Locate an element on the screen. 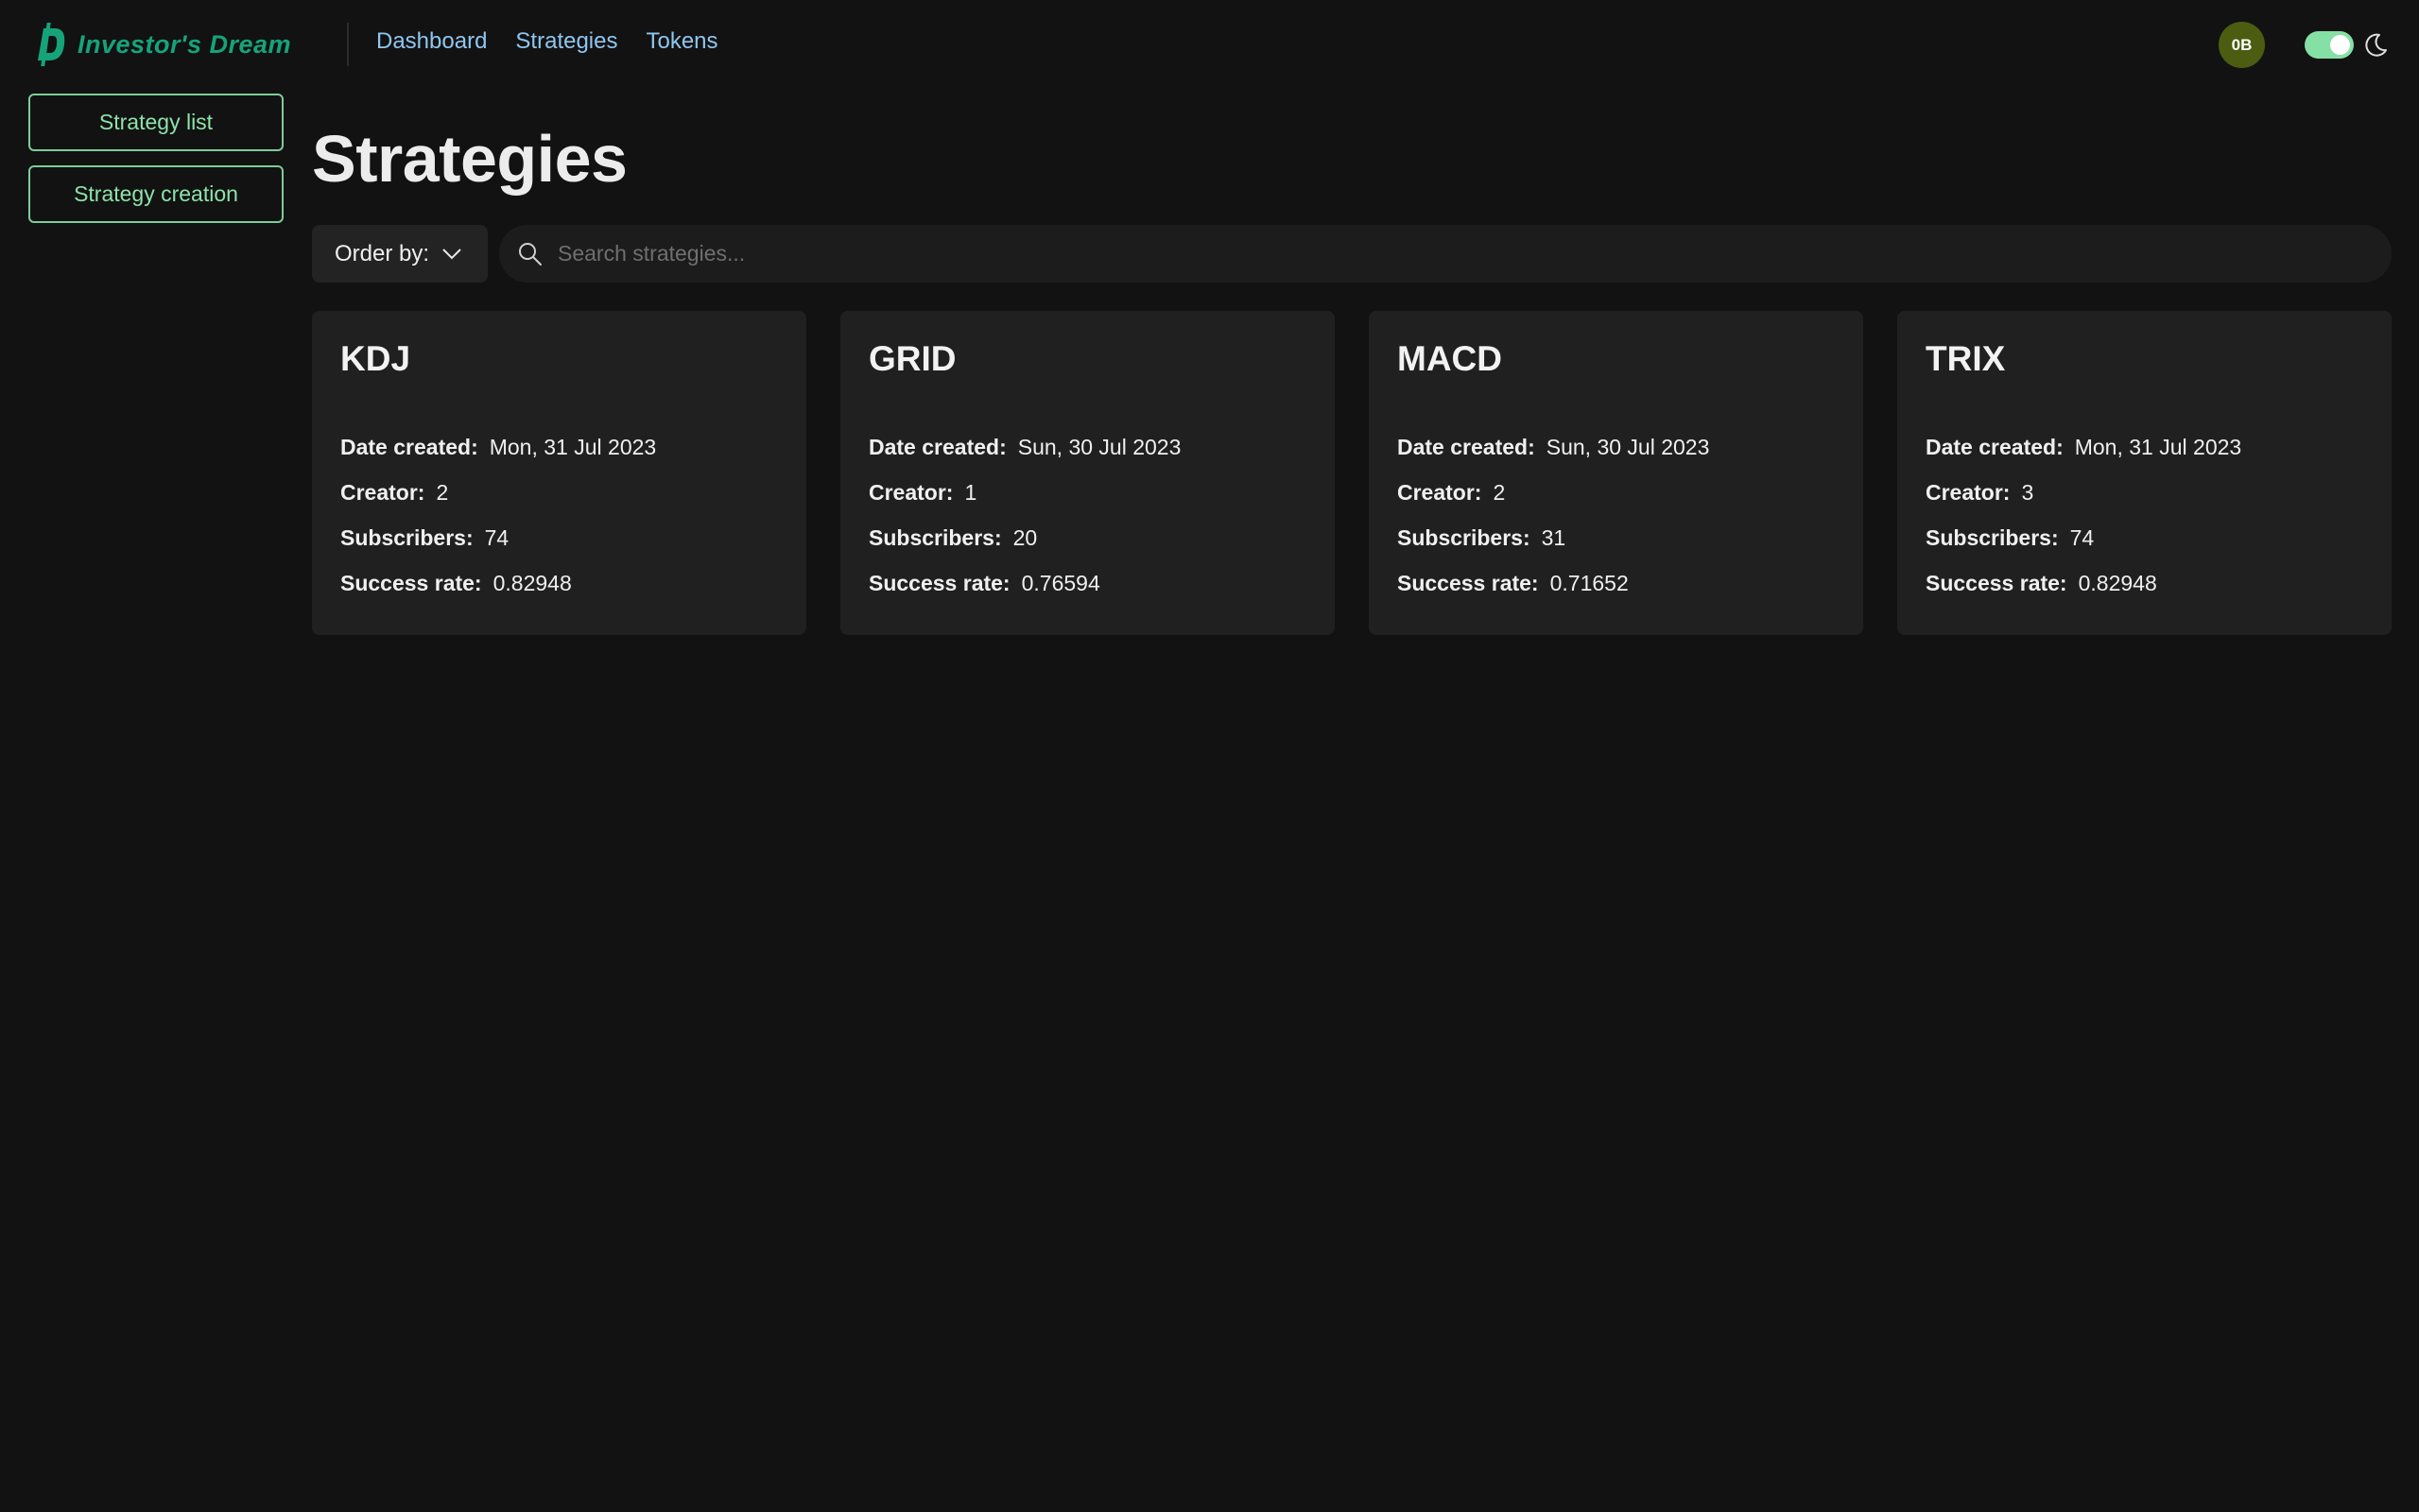  theme-toggle-knob is located at coordinates (2340, 45).